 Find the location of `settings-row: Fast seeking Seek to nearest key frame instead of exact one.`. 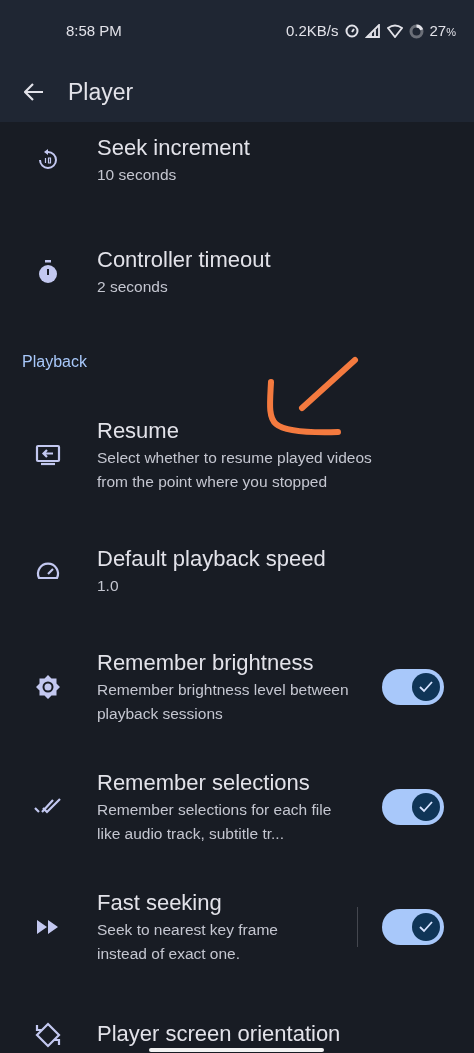

settings-row: Fast seeking Seek to nearest key frame instead of exact one. is located at coordinates (237, 927).